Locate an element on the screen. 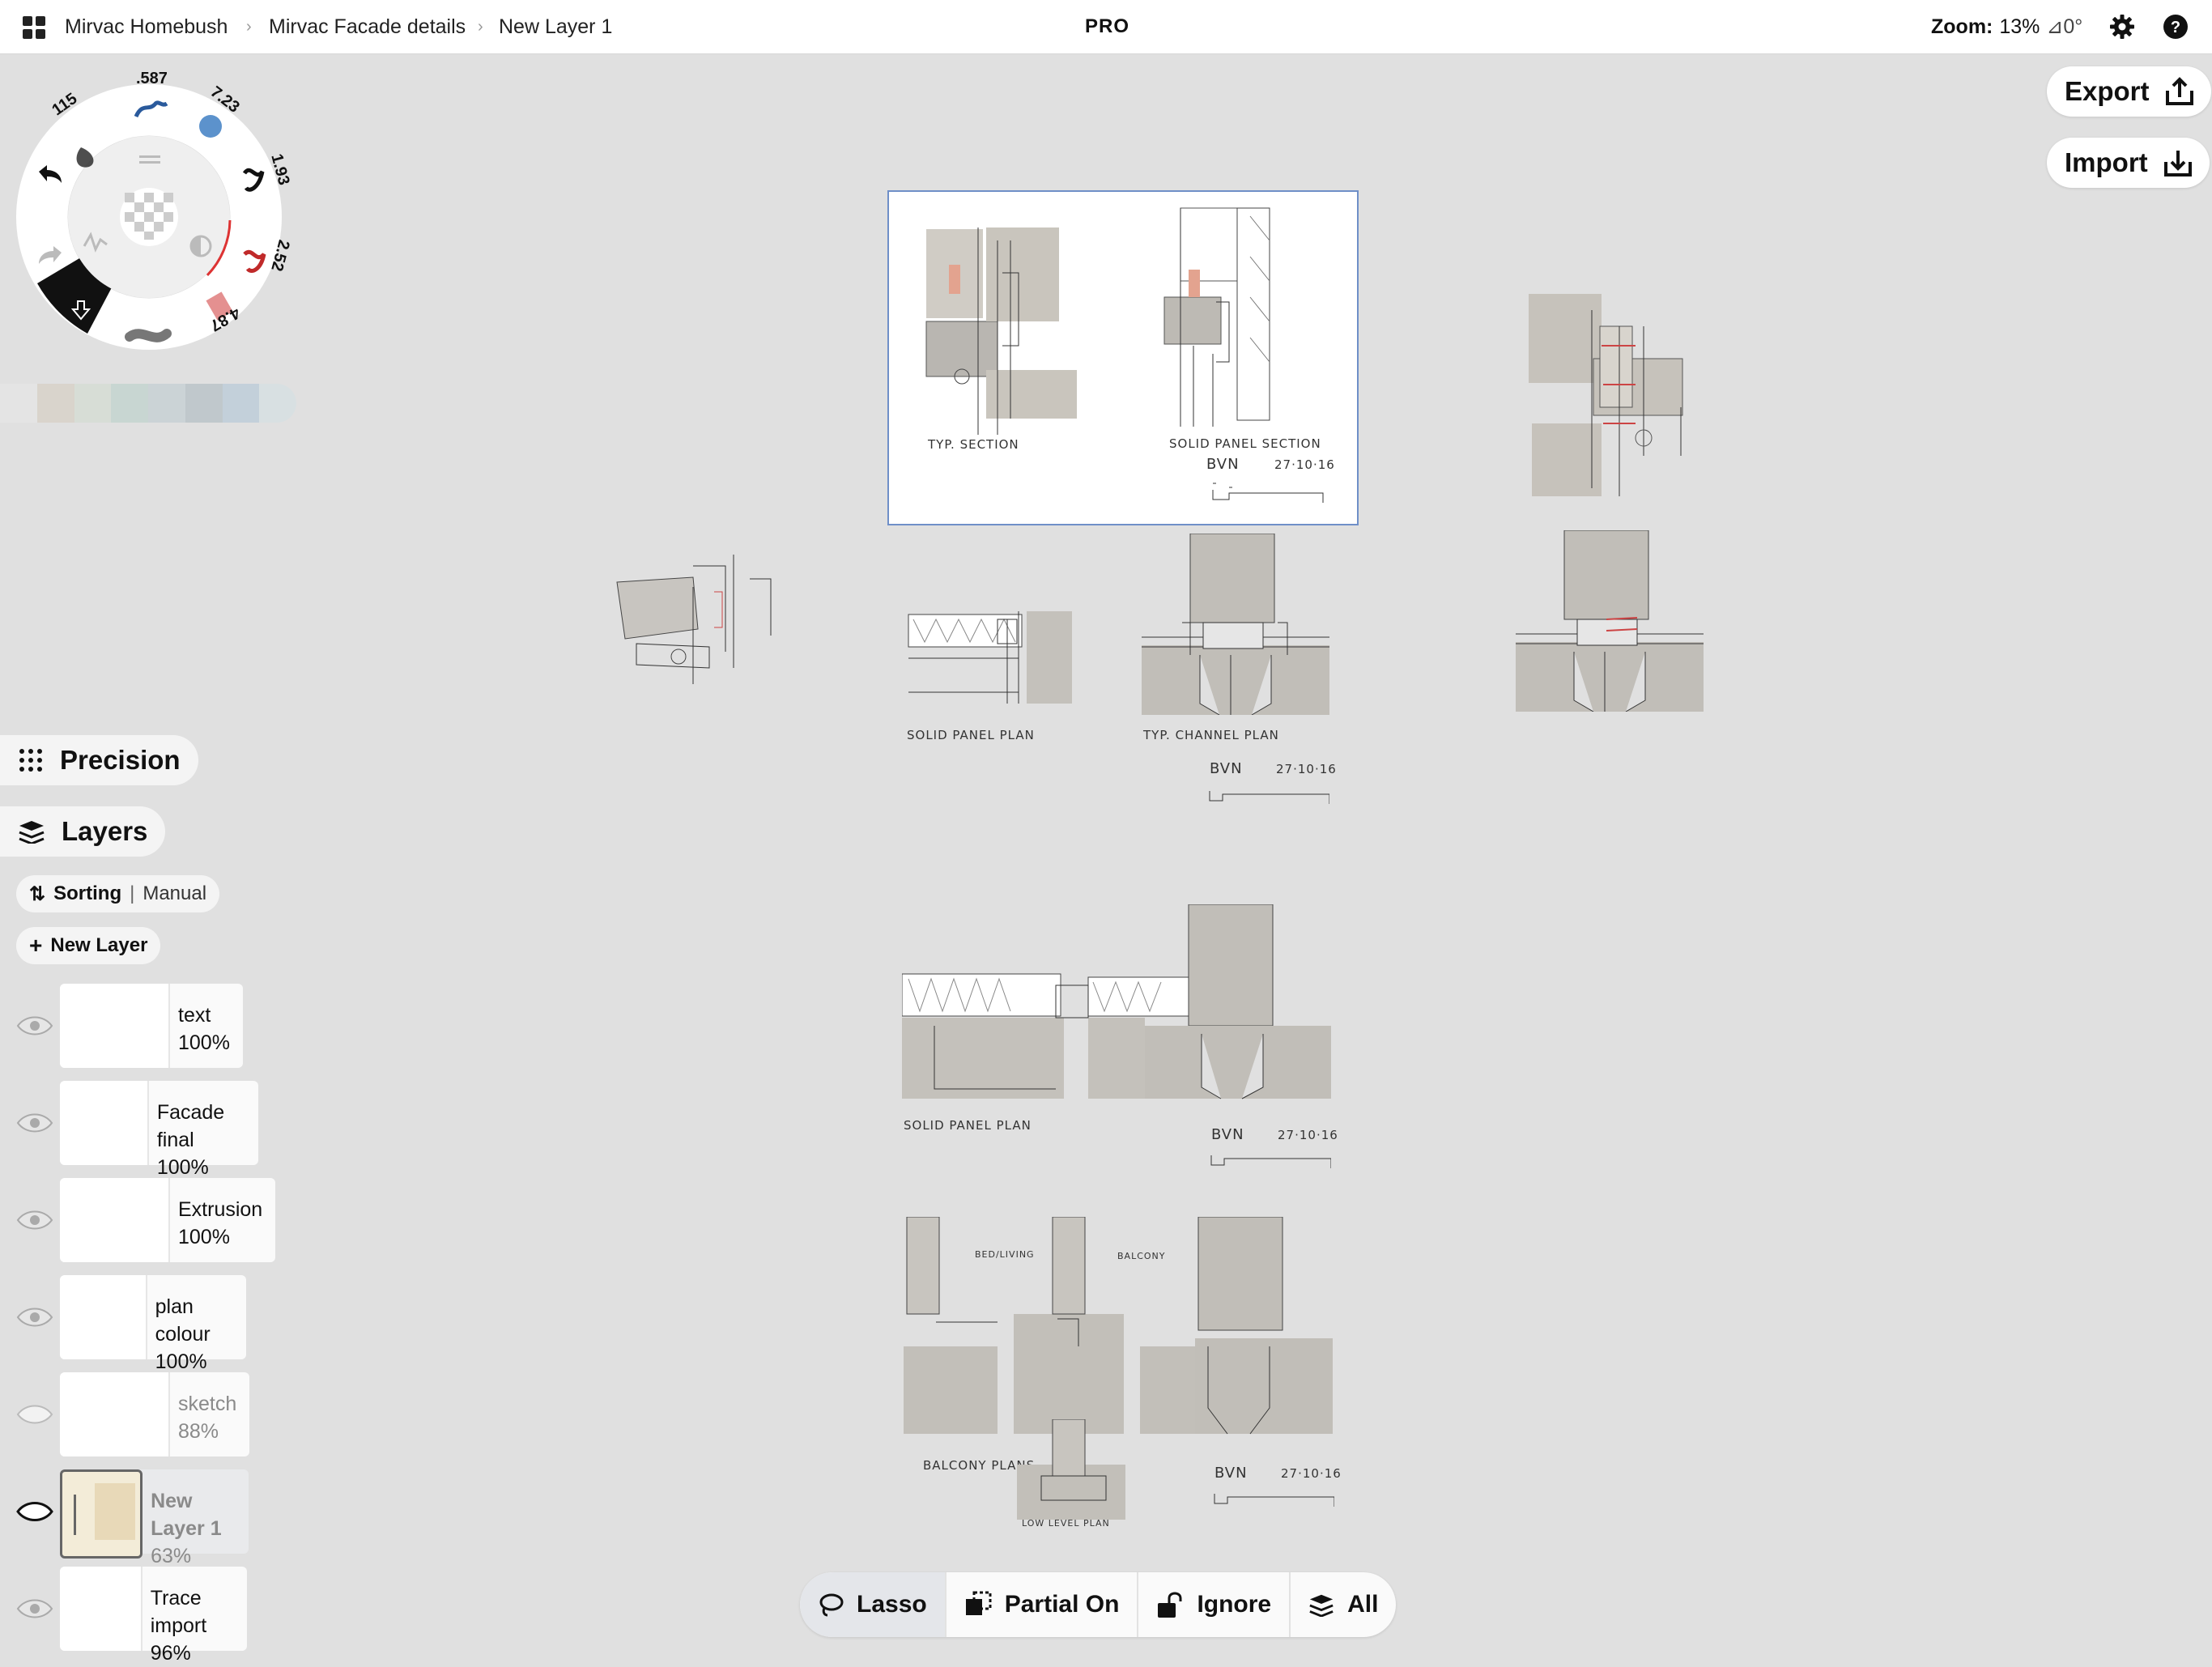 The width and height of the screenshot is (2212, 1667). selection-toolbar: Lasso Partial On Ignore All is located at coordinates (1098, 1604).